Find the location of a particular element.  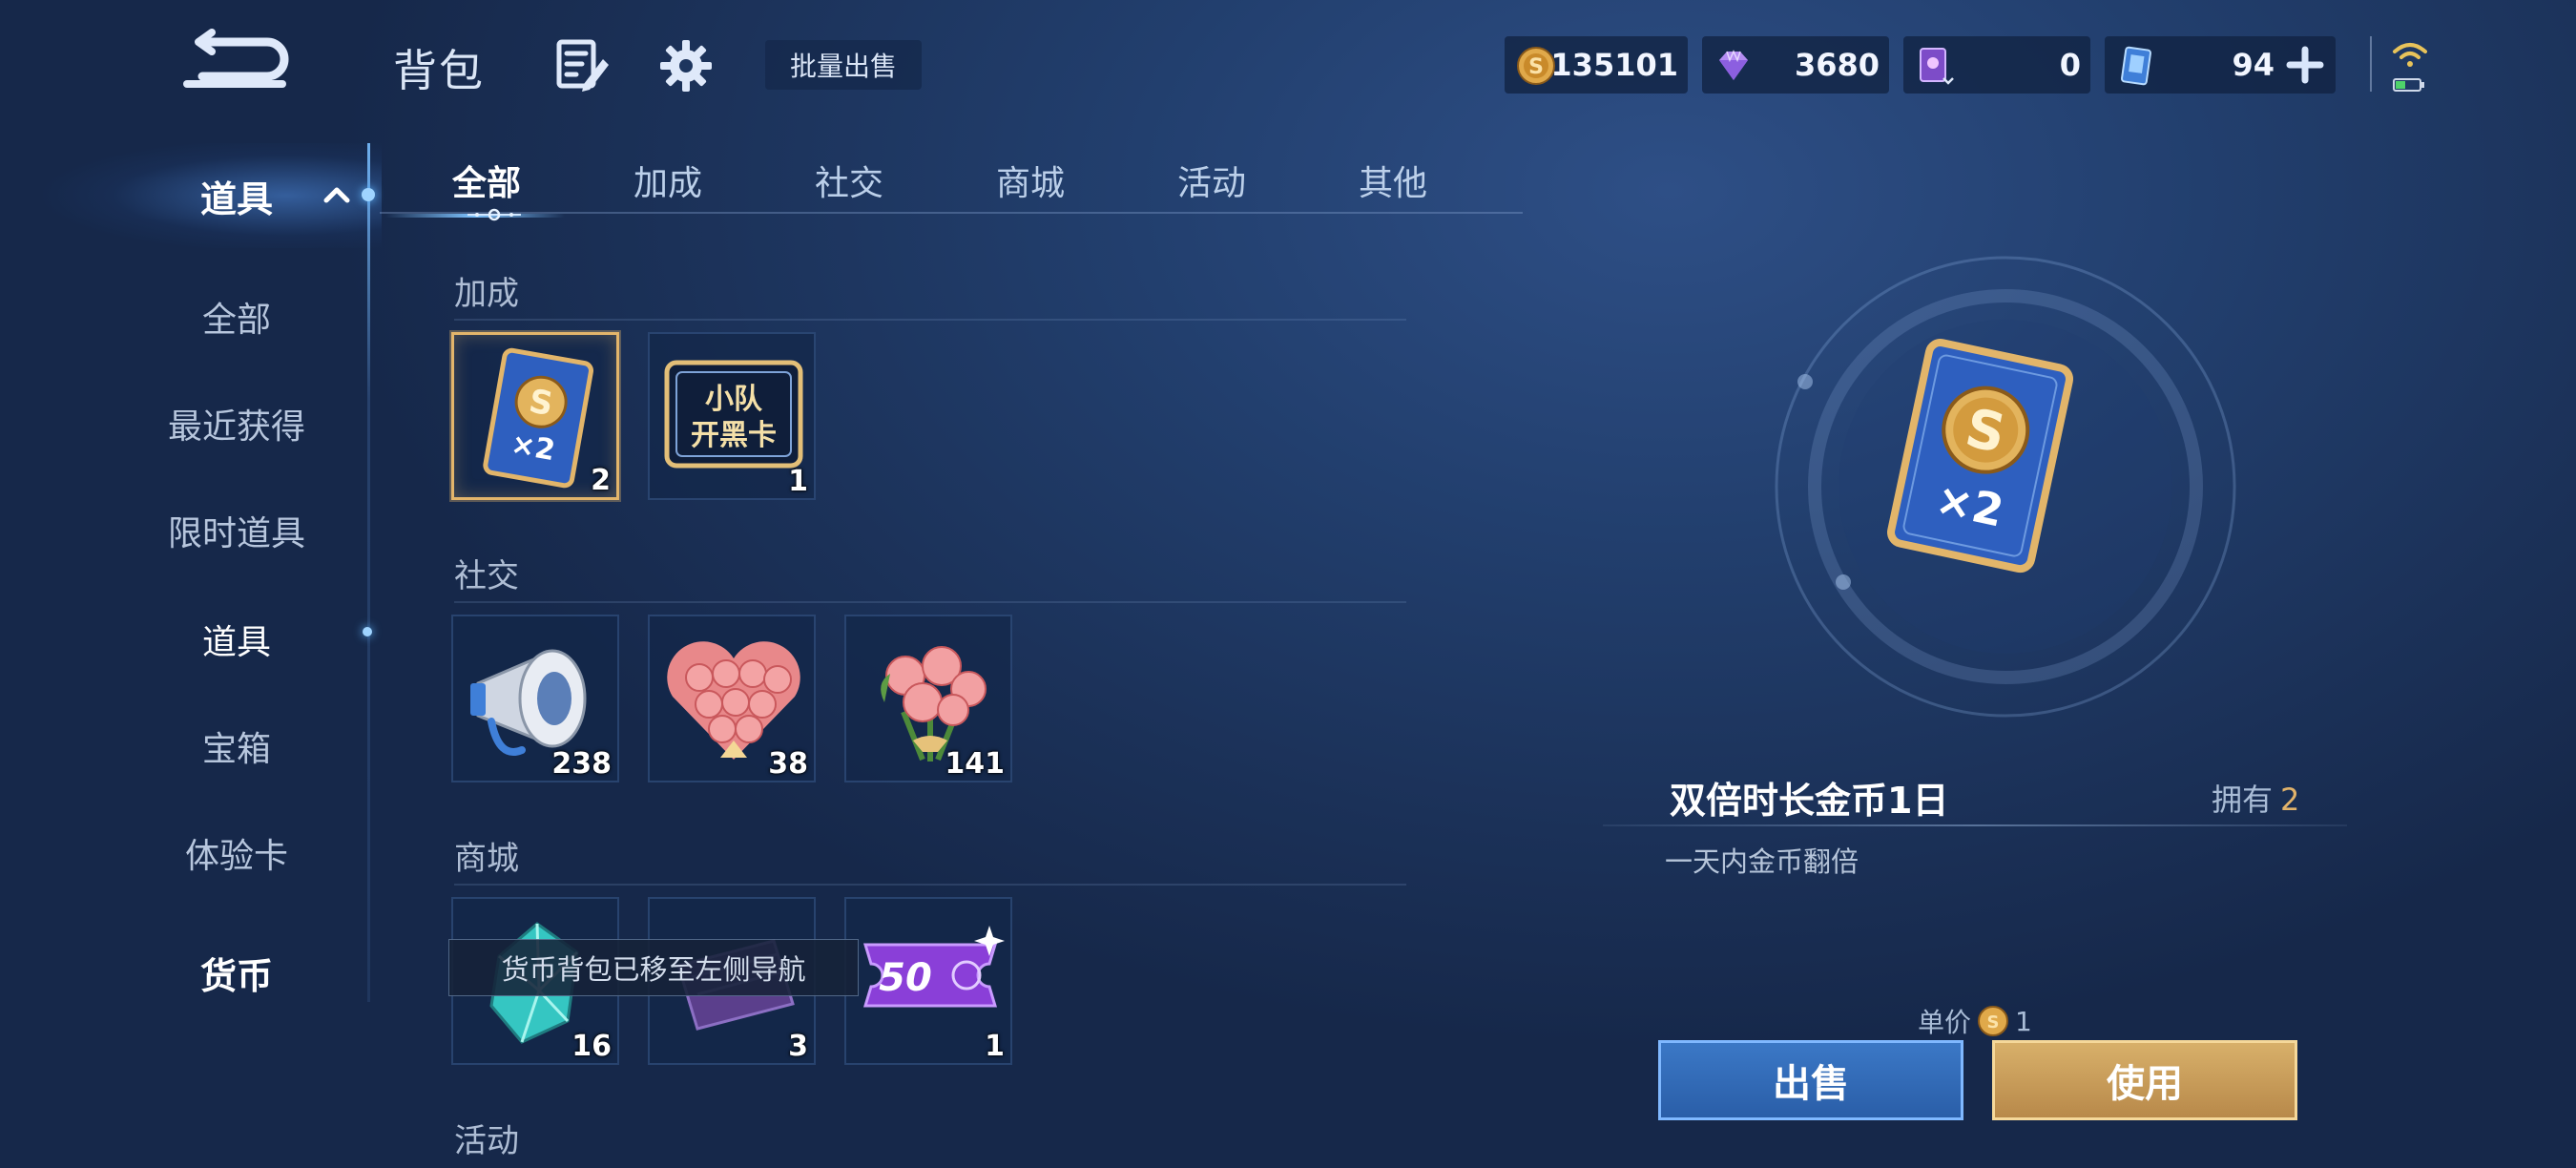

ticket-currency: 94 is located at coordinates (2220, 65).